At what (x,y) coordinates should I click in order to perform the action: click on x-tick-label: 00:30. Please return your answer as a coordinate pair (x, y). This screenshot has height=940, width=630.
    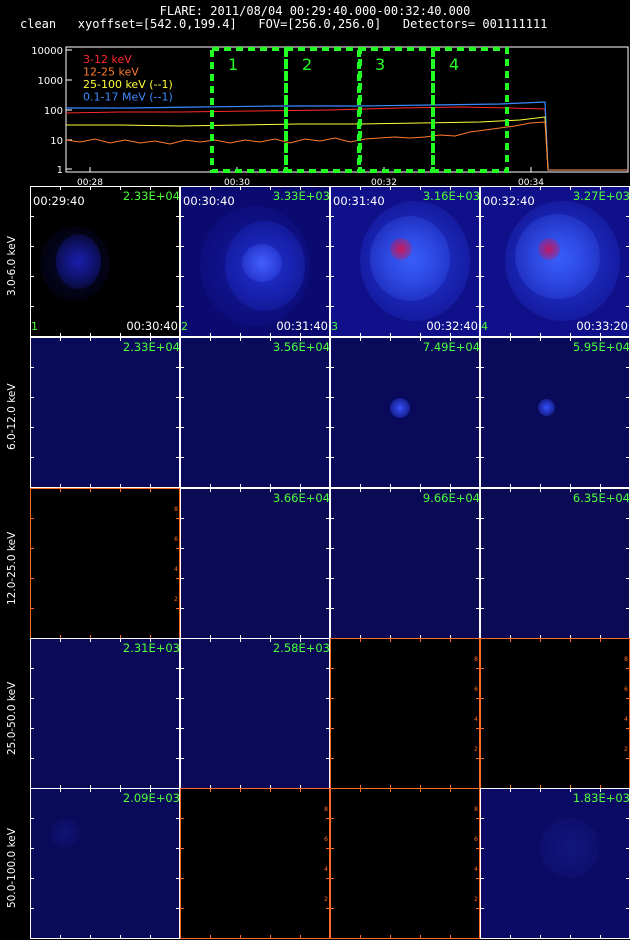
    Looking at the image, I should click on (237, 182).